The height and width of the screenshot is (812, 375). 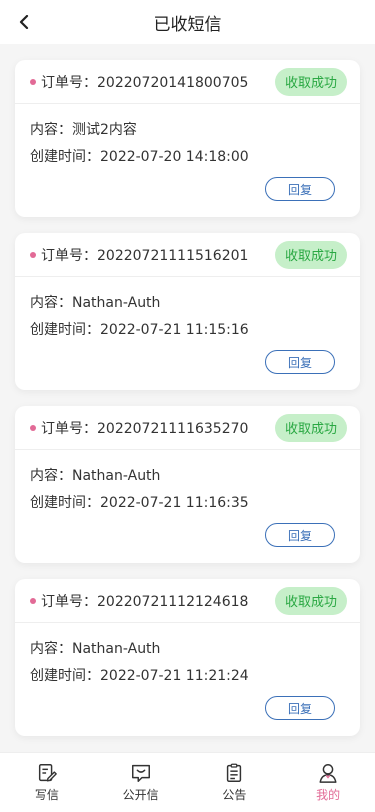 I want to click on tab-mine: 我的, so click(x=328, y=782).